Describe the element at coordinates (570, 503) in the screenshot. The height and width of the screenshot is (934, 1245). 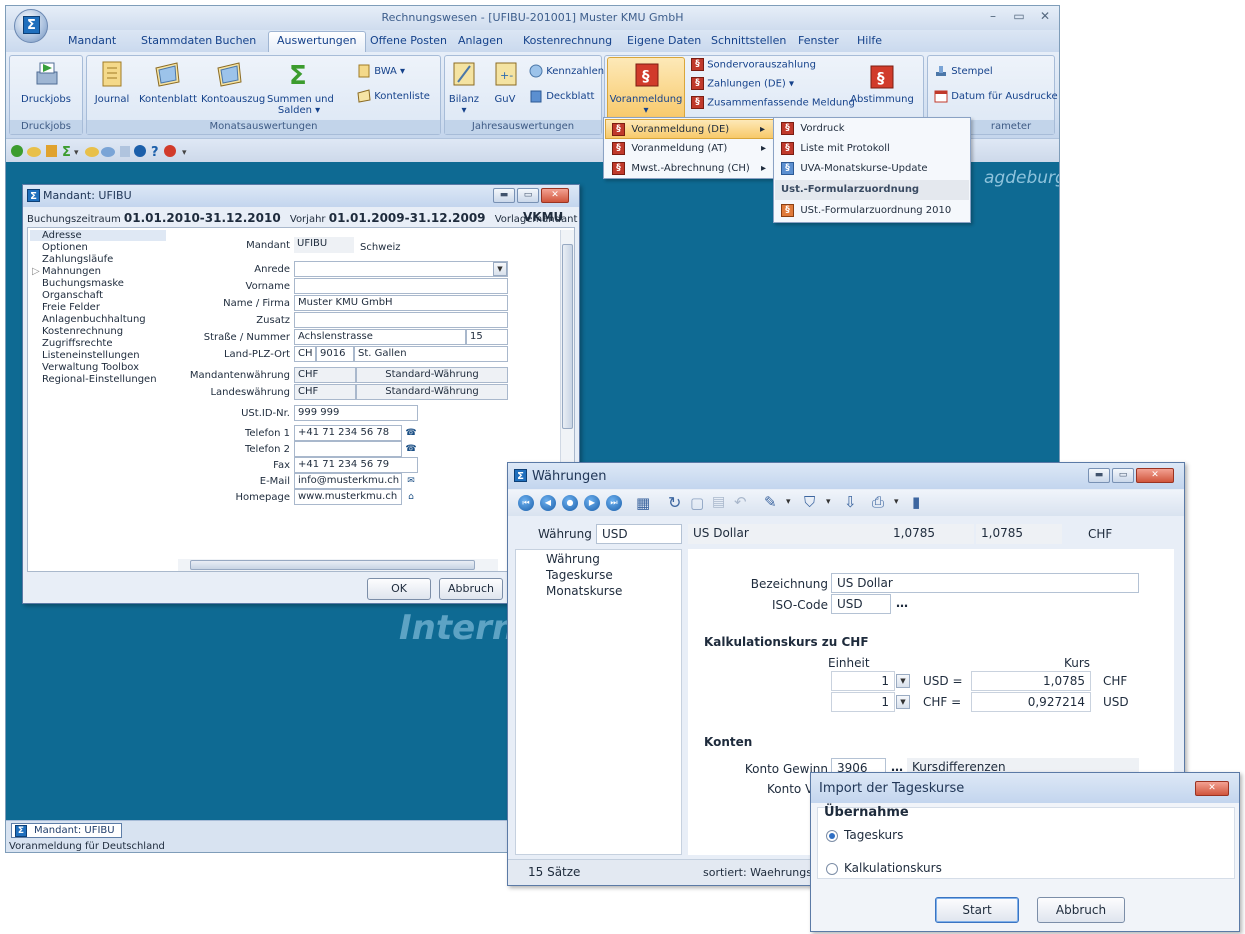
I see `stop-icon: ●` at that location.